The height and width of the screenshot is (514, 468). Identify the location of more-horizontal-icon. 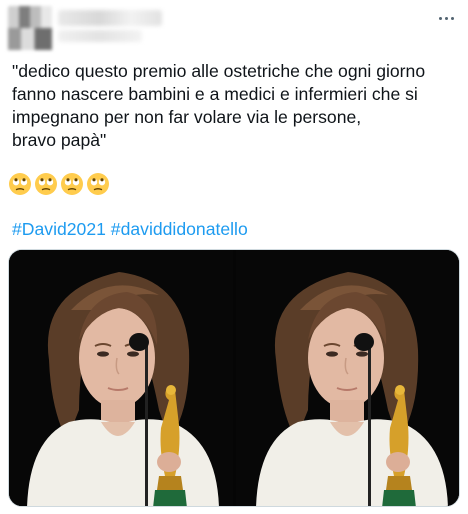
(446, 18).